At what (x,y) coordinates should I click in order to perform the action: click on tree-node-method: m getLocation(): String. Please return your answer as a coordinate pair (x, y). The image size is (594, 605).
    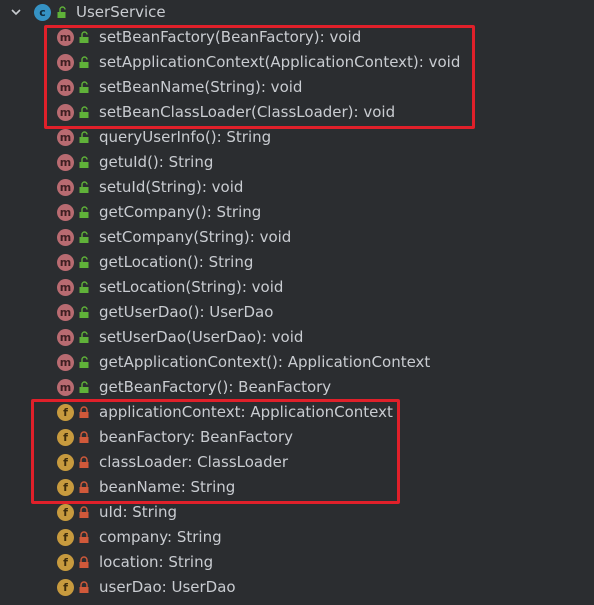
    Looking at the image, I should click on (297, 262).